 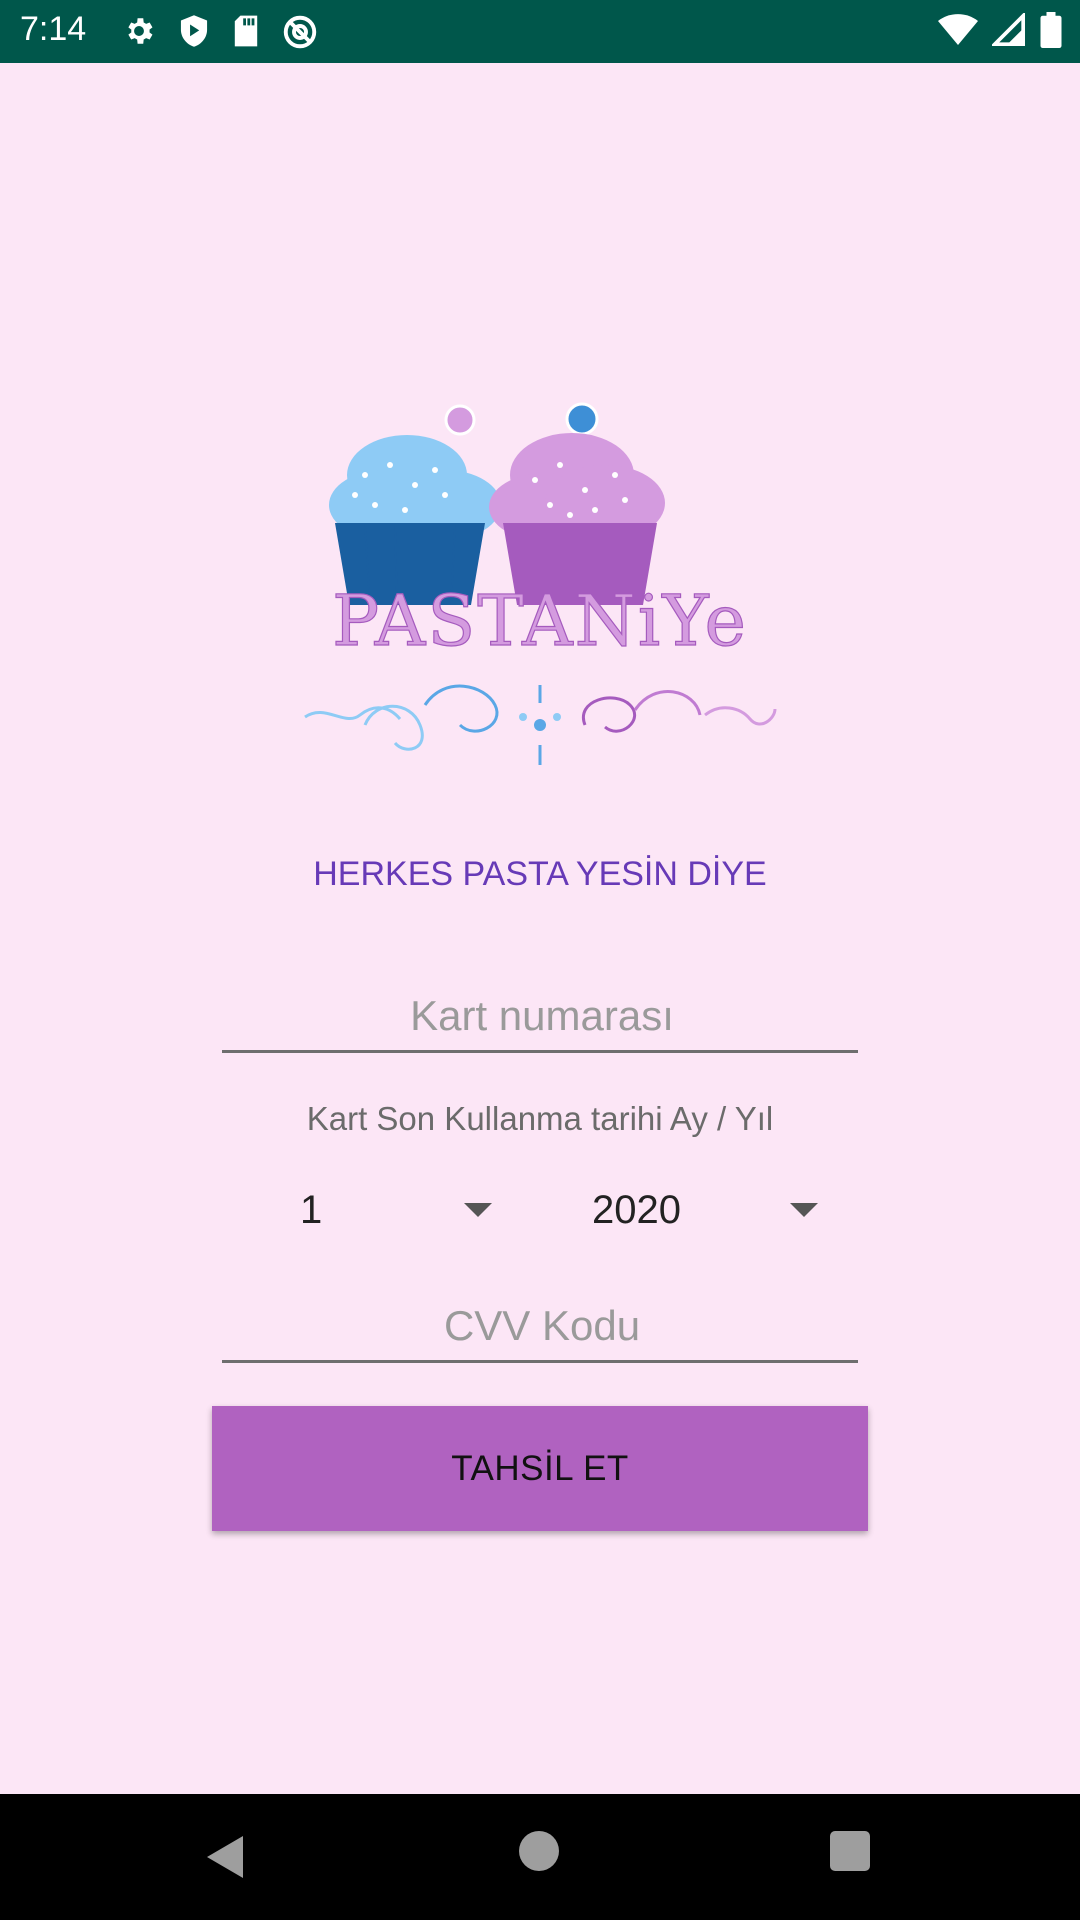 I want to click on status-right-icons, so click(x=1000, y=30).